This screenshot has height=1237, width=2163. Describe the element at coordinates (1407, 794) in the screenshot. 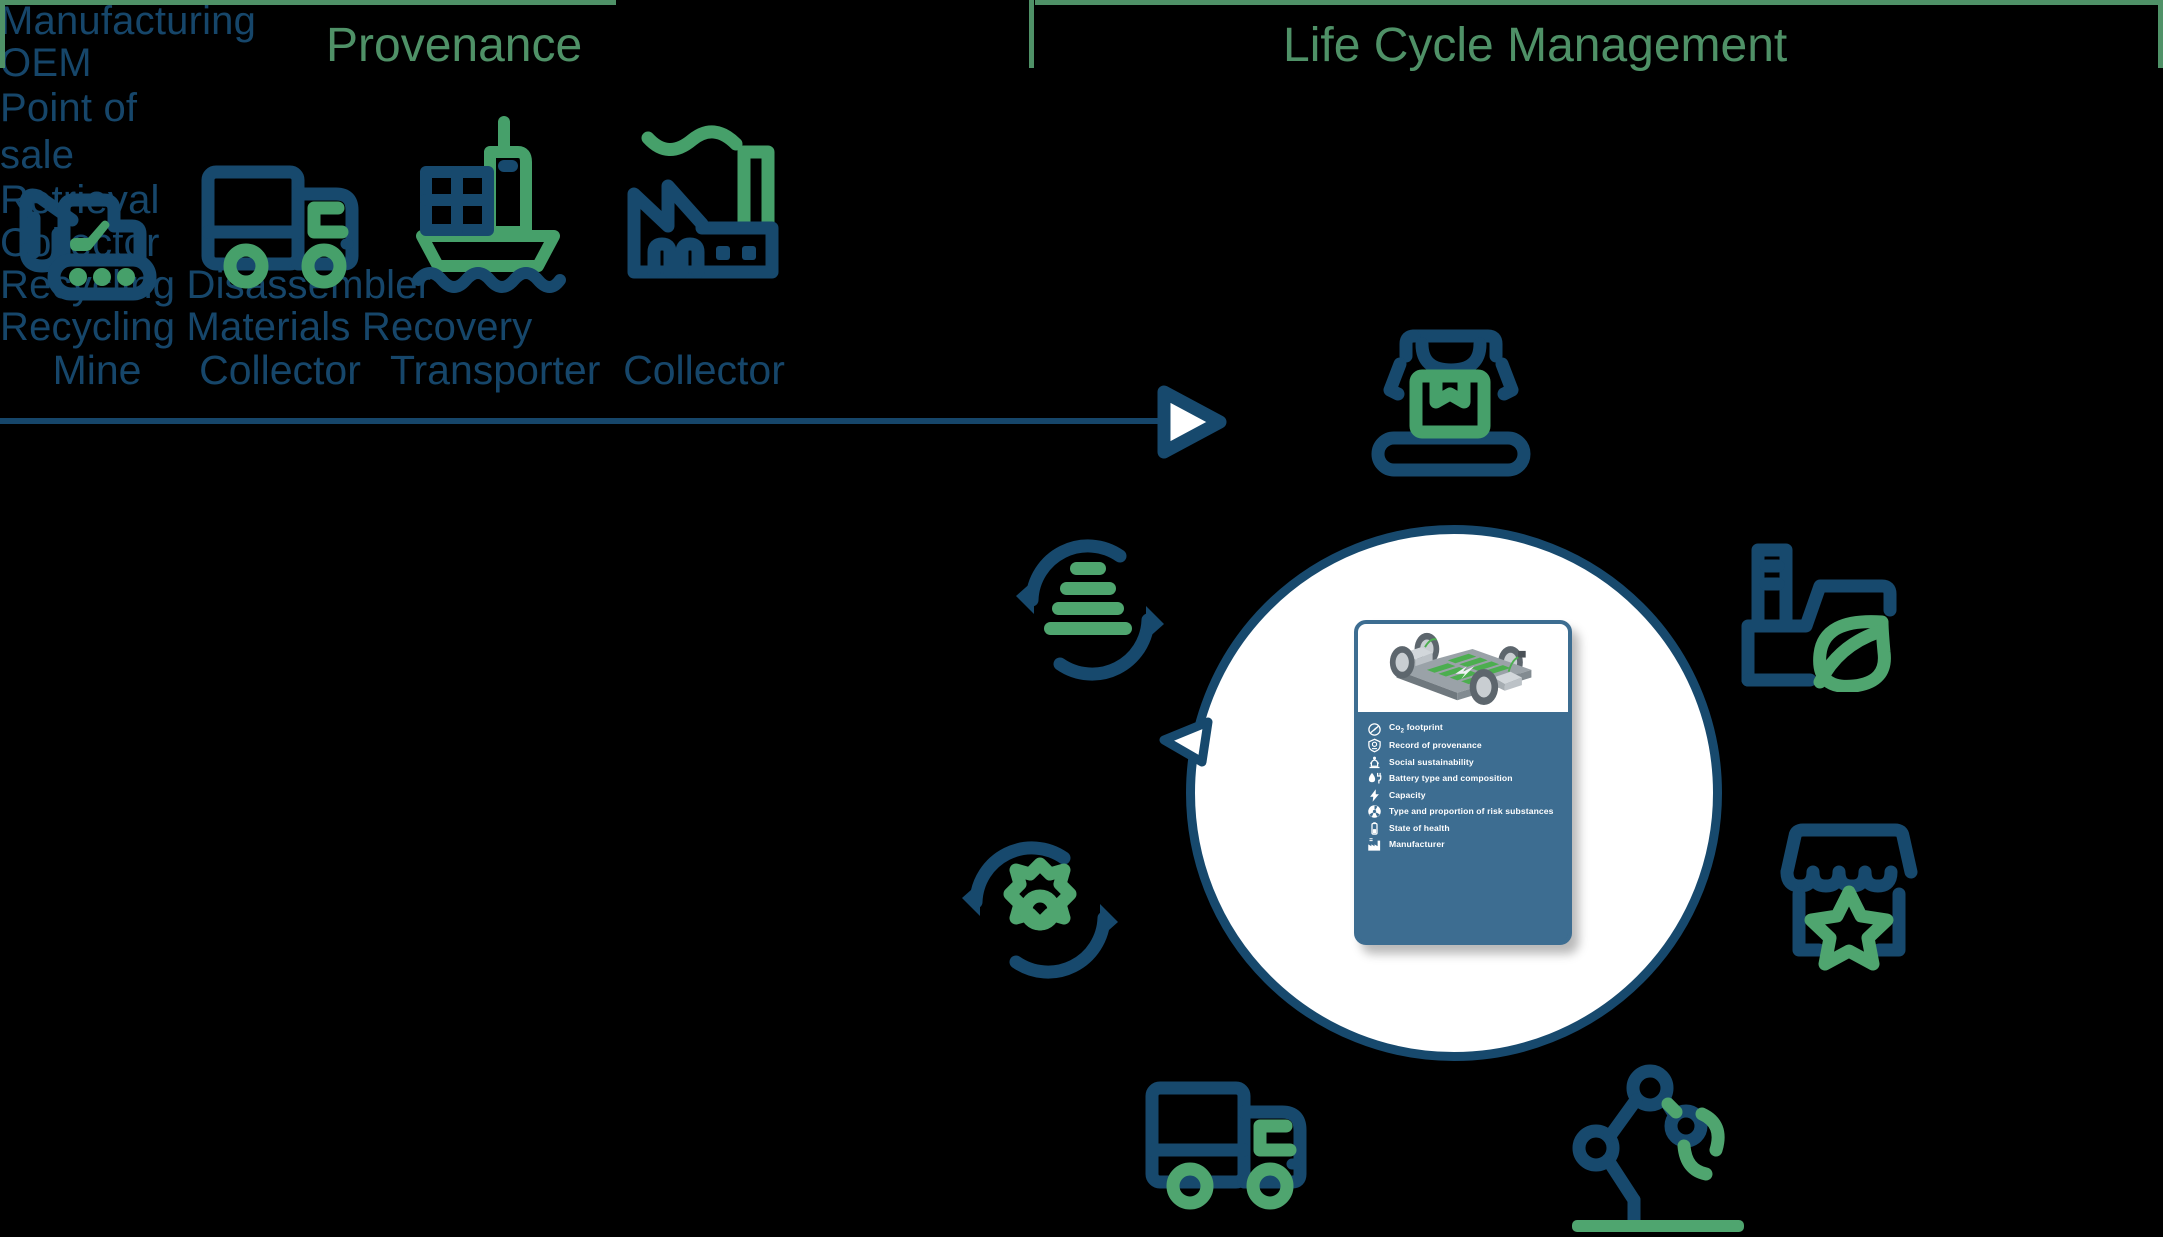

I see `passport-item-label: Capacity` at that location.